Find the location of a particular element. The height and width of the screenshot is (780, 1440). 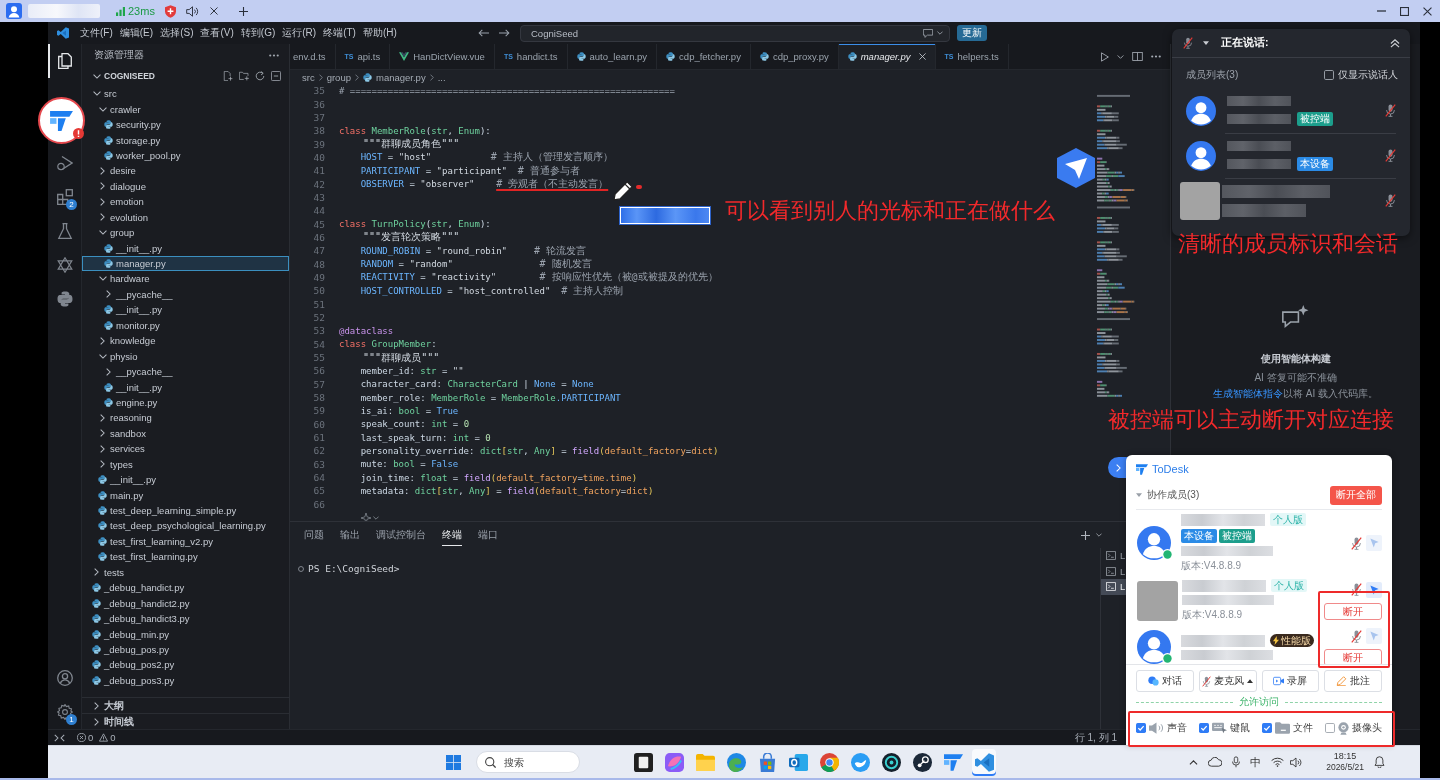

action-button: 批注 is located at coordinates (1353, 681).